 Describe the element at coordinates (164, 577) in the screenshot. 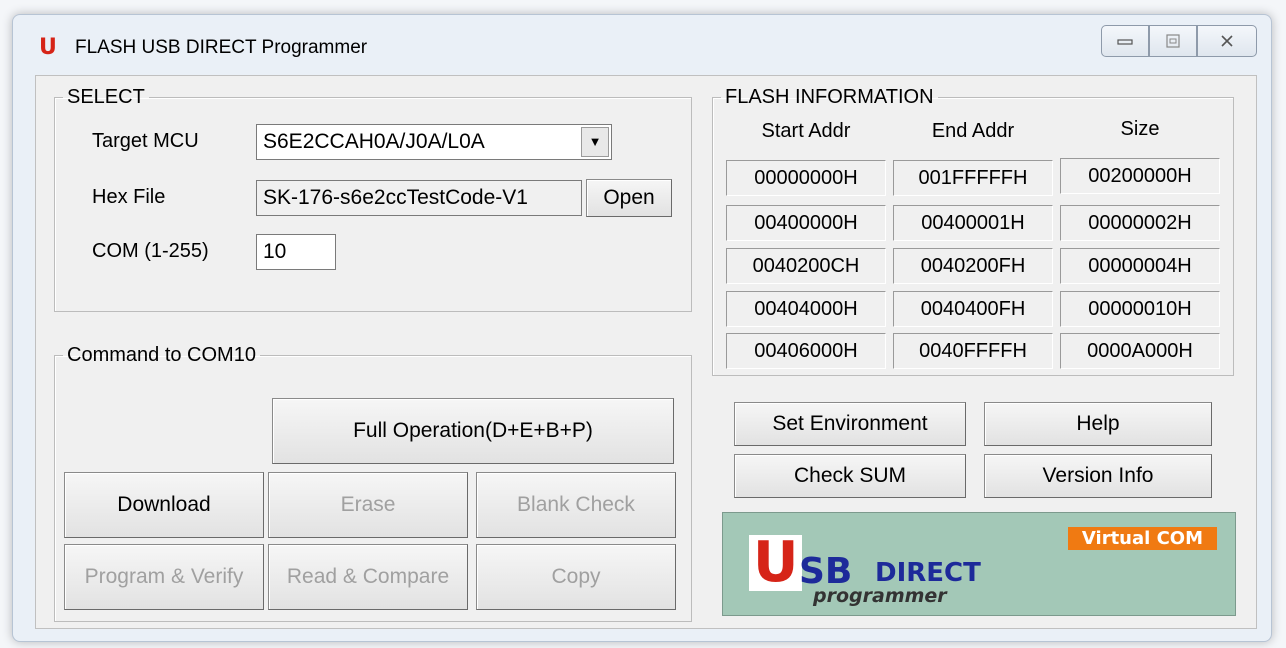

I see `program-verify-button: Program & Verify` at that location.